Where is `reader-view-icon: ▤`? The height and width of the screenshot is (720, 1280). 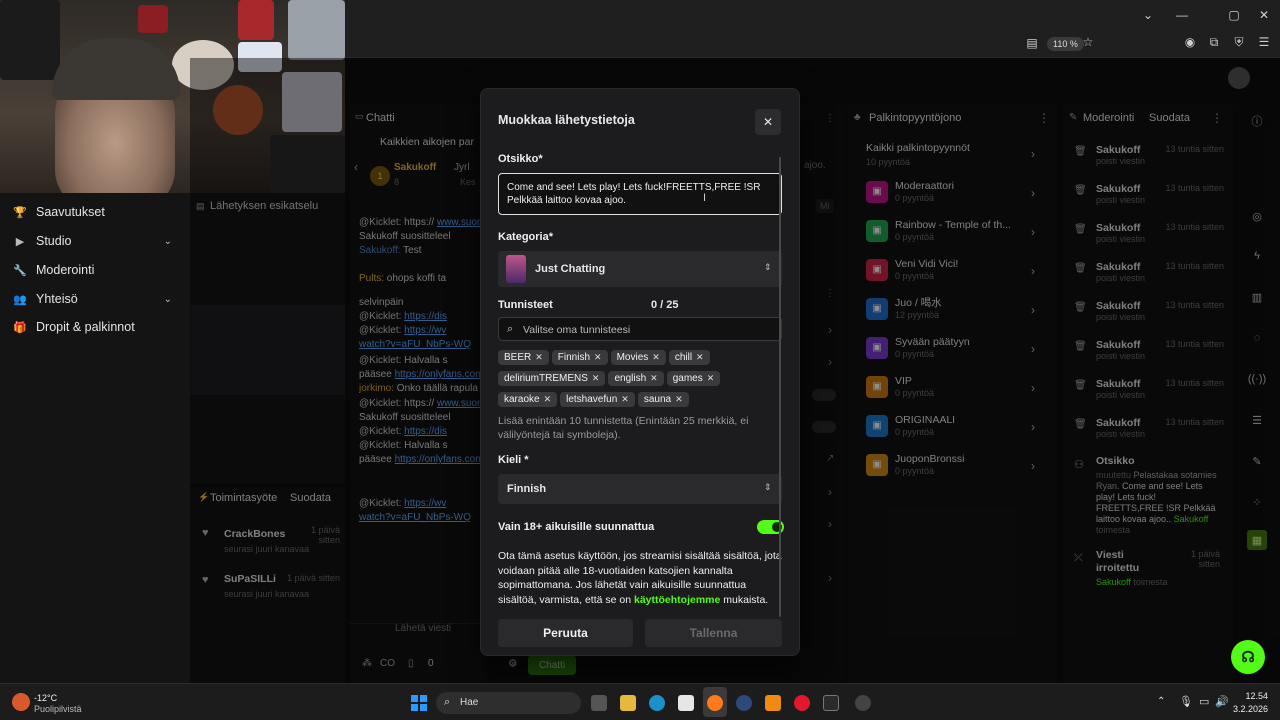 reader-view-icon: ▤ is located at coordinates (1032, 43).